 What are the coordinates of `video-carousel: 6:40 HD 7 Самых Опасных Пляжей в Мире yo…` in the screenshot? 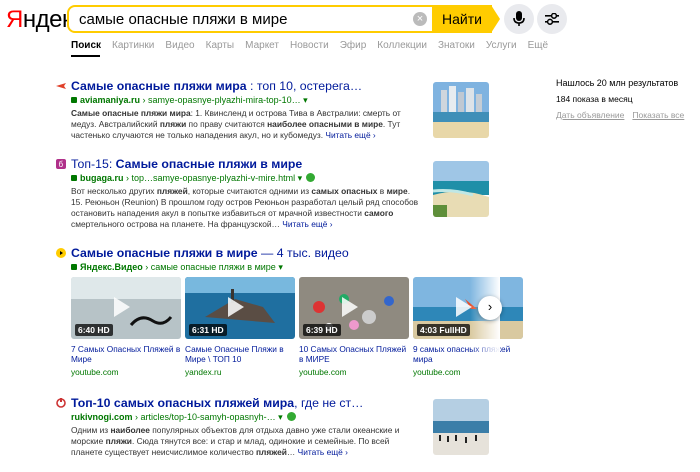 It's located at (299, 327).